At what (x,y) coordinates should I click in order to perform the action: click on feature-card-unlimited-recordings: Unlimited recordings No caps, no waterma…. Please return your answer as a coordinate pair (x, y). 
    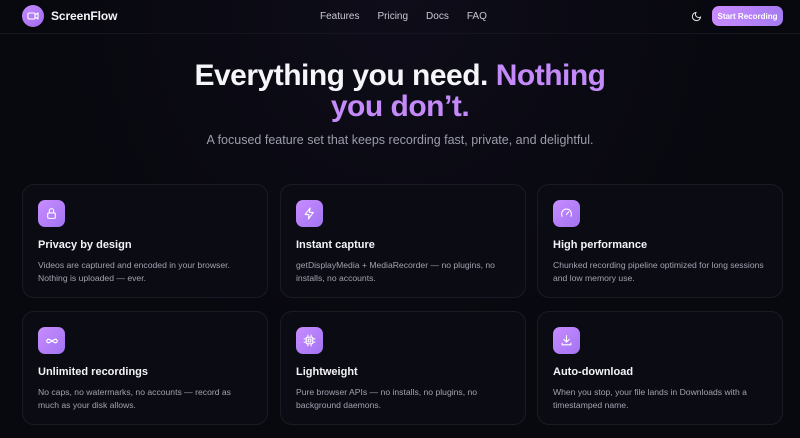
    Looking at the image, I should click on (145, 368).